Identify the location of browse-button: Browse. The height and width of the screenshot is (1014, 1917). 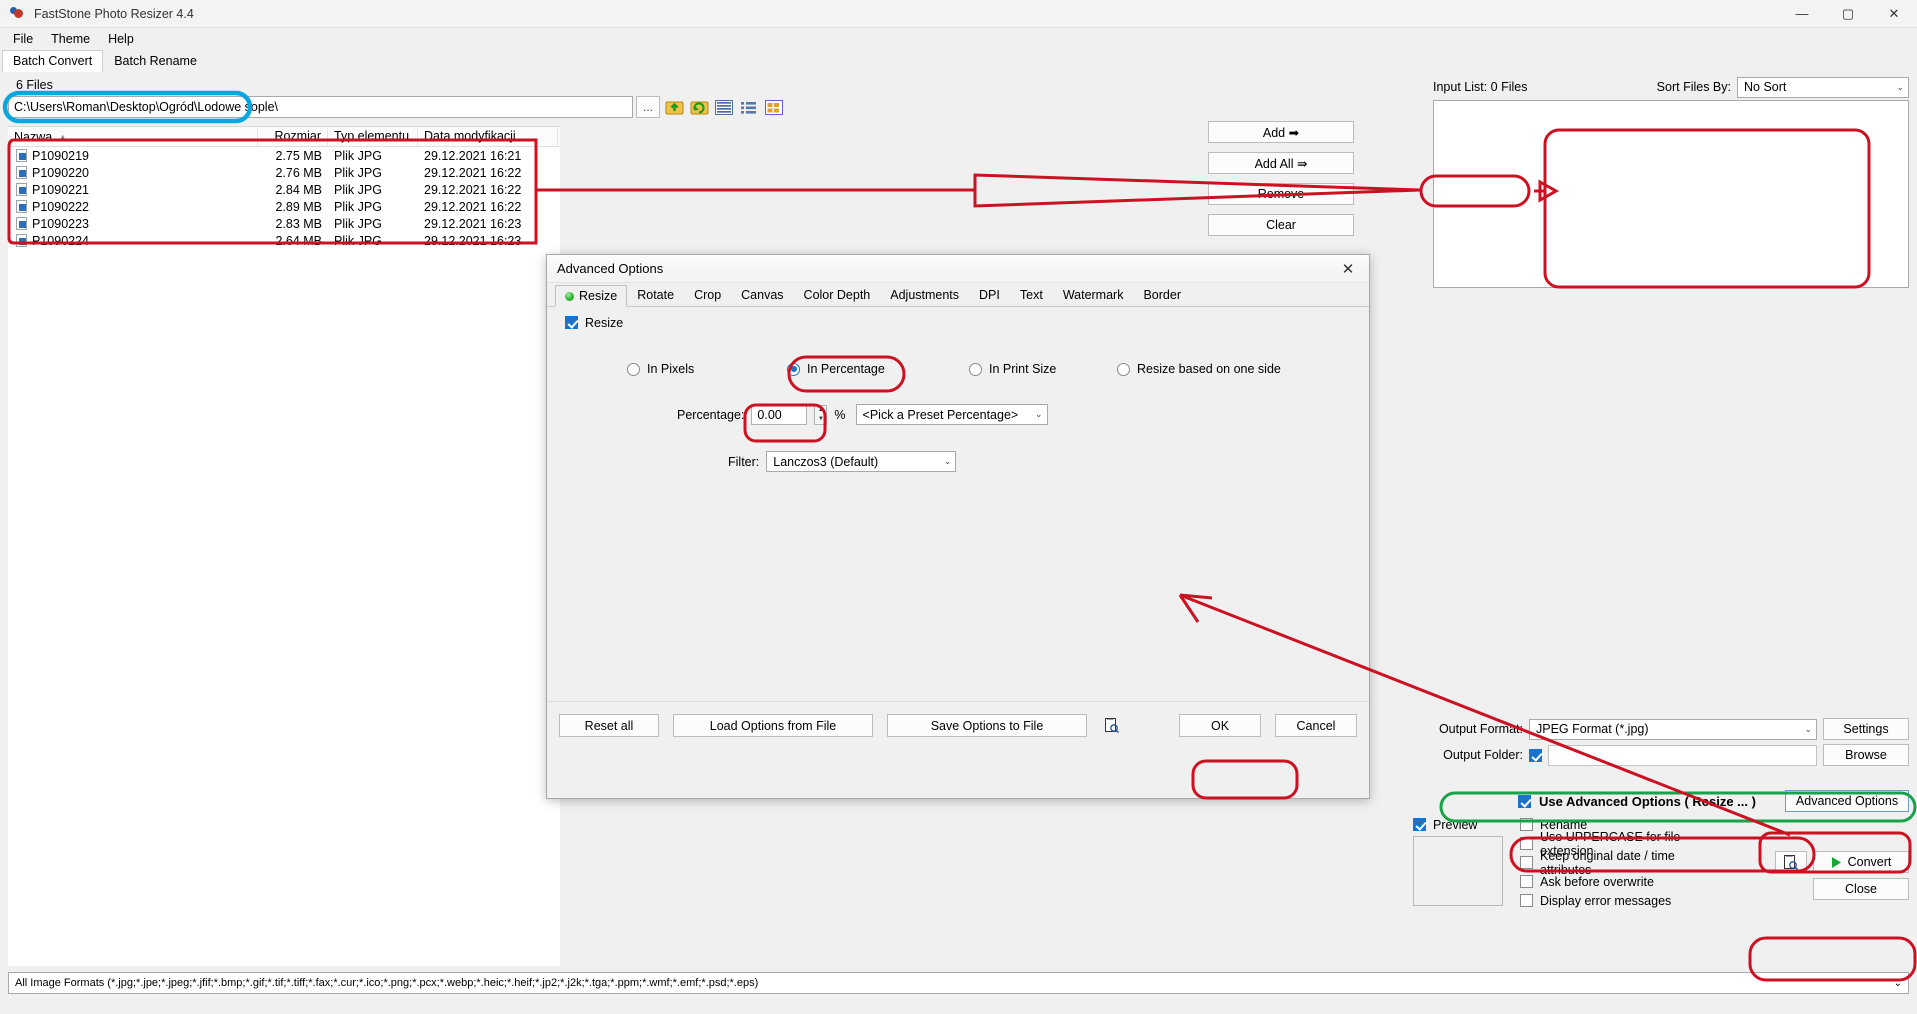
(1866, 755).